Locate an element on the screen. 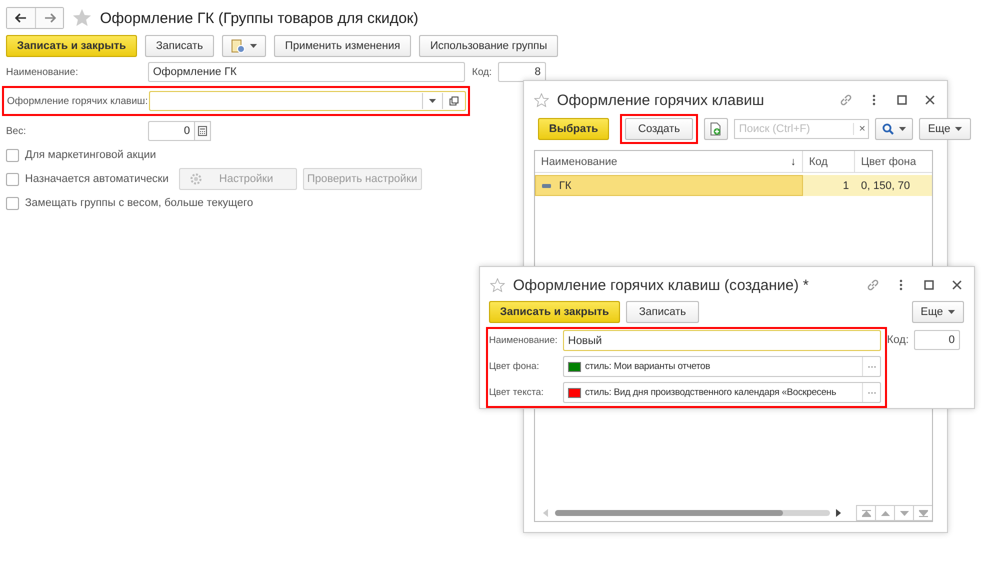  color-field: стиль: Вид дня производственного календаря «Воскресень is located at coordinates (722, 392).